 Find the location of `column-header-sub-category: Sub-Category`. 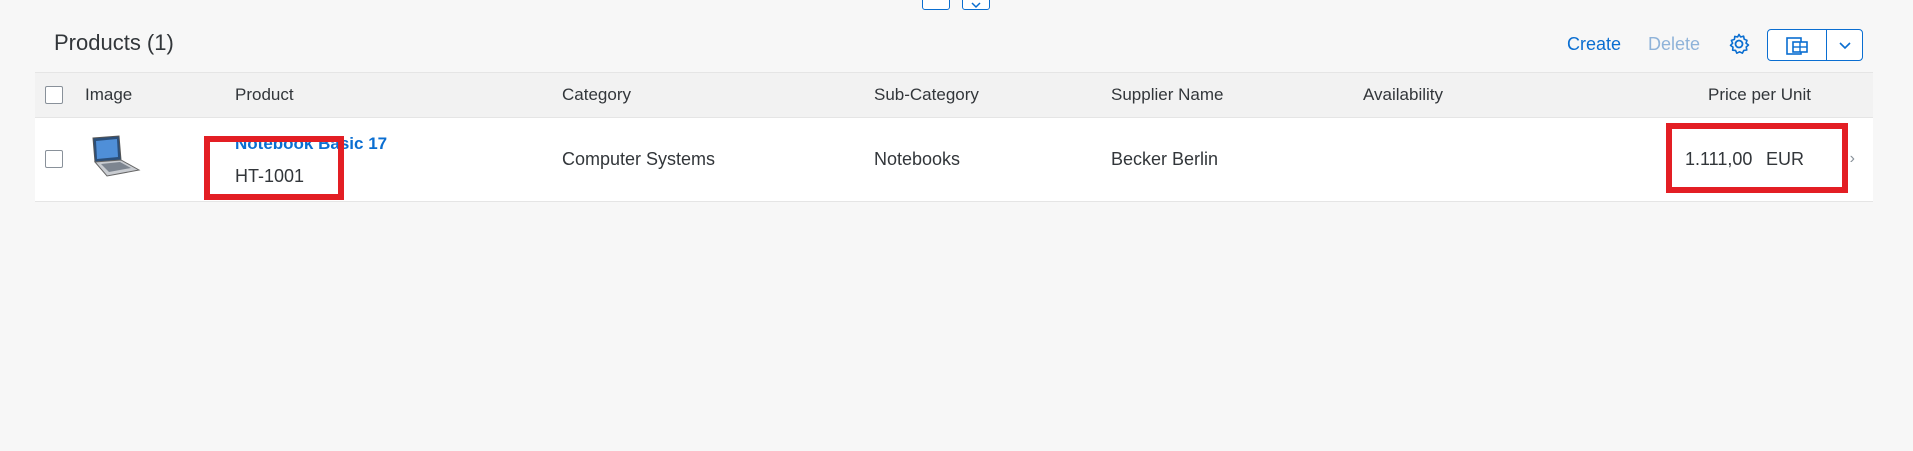

column-header-sub-category: Sub-Category is located at coordinates (926, 95).